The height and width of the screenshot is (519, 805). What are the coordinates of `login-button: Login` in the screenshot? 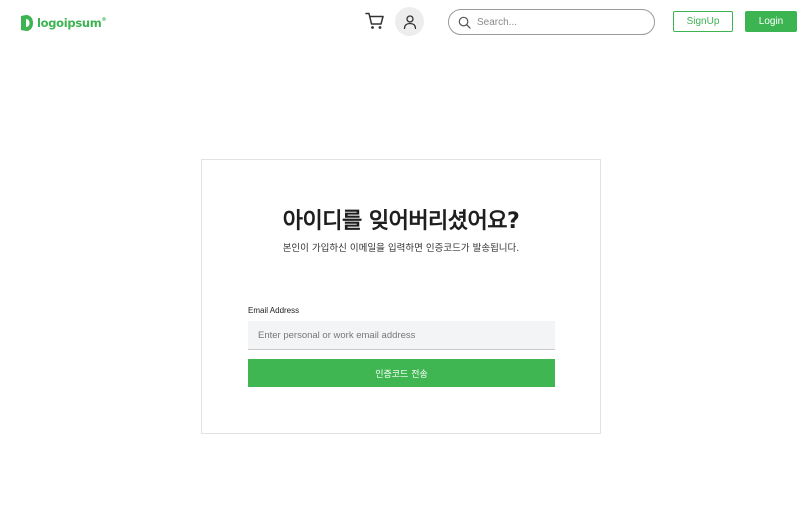 It's located at (771, 21).